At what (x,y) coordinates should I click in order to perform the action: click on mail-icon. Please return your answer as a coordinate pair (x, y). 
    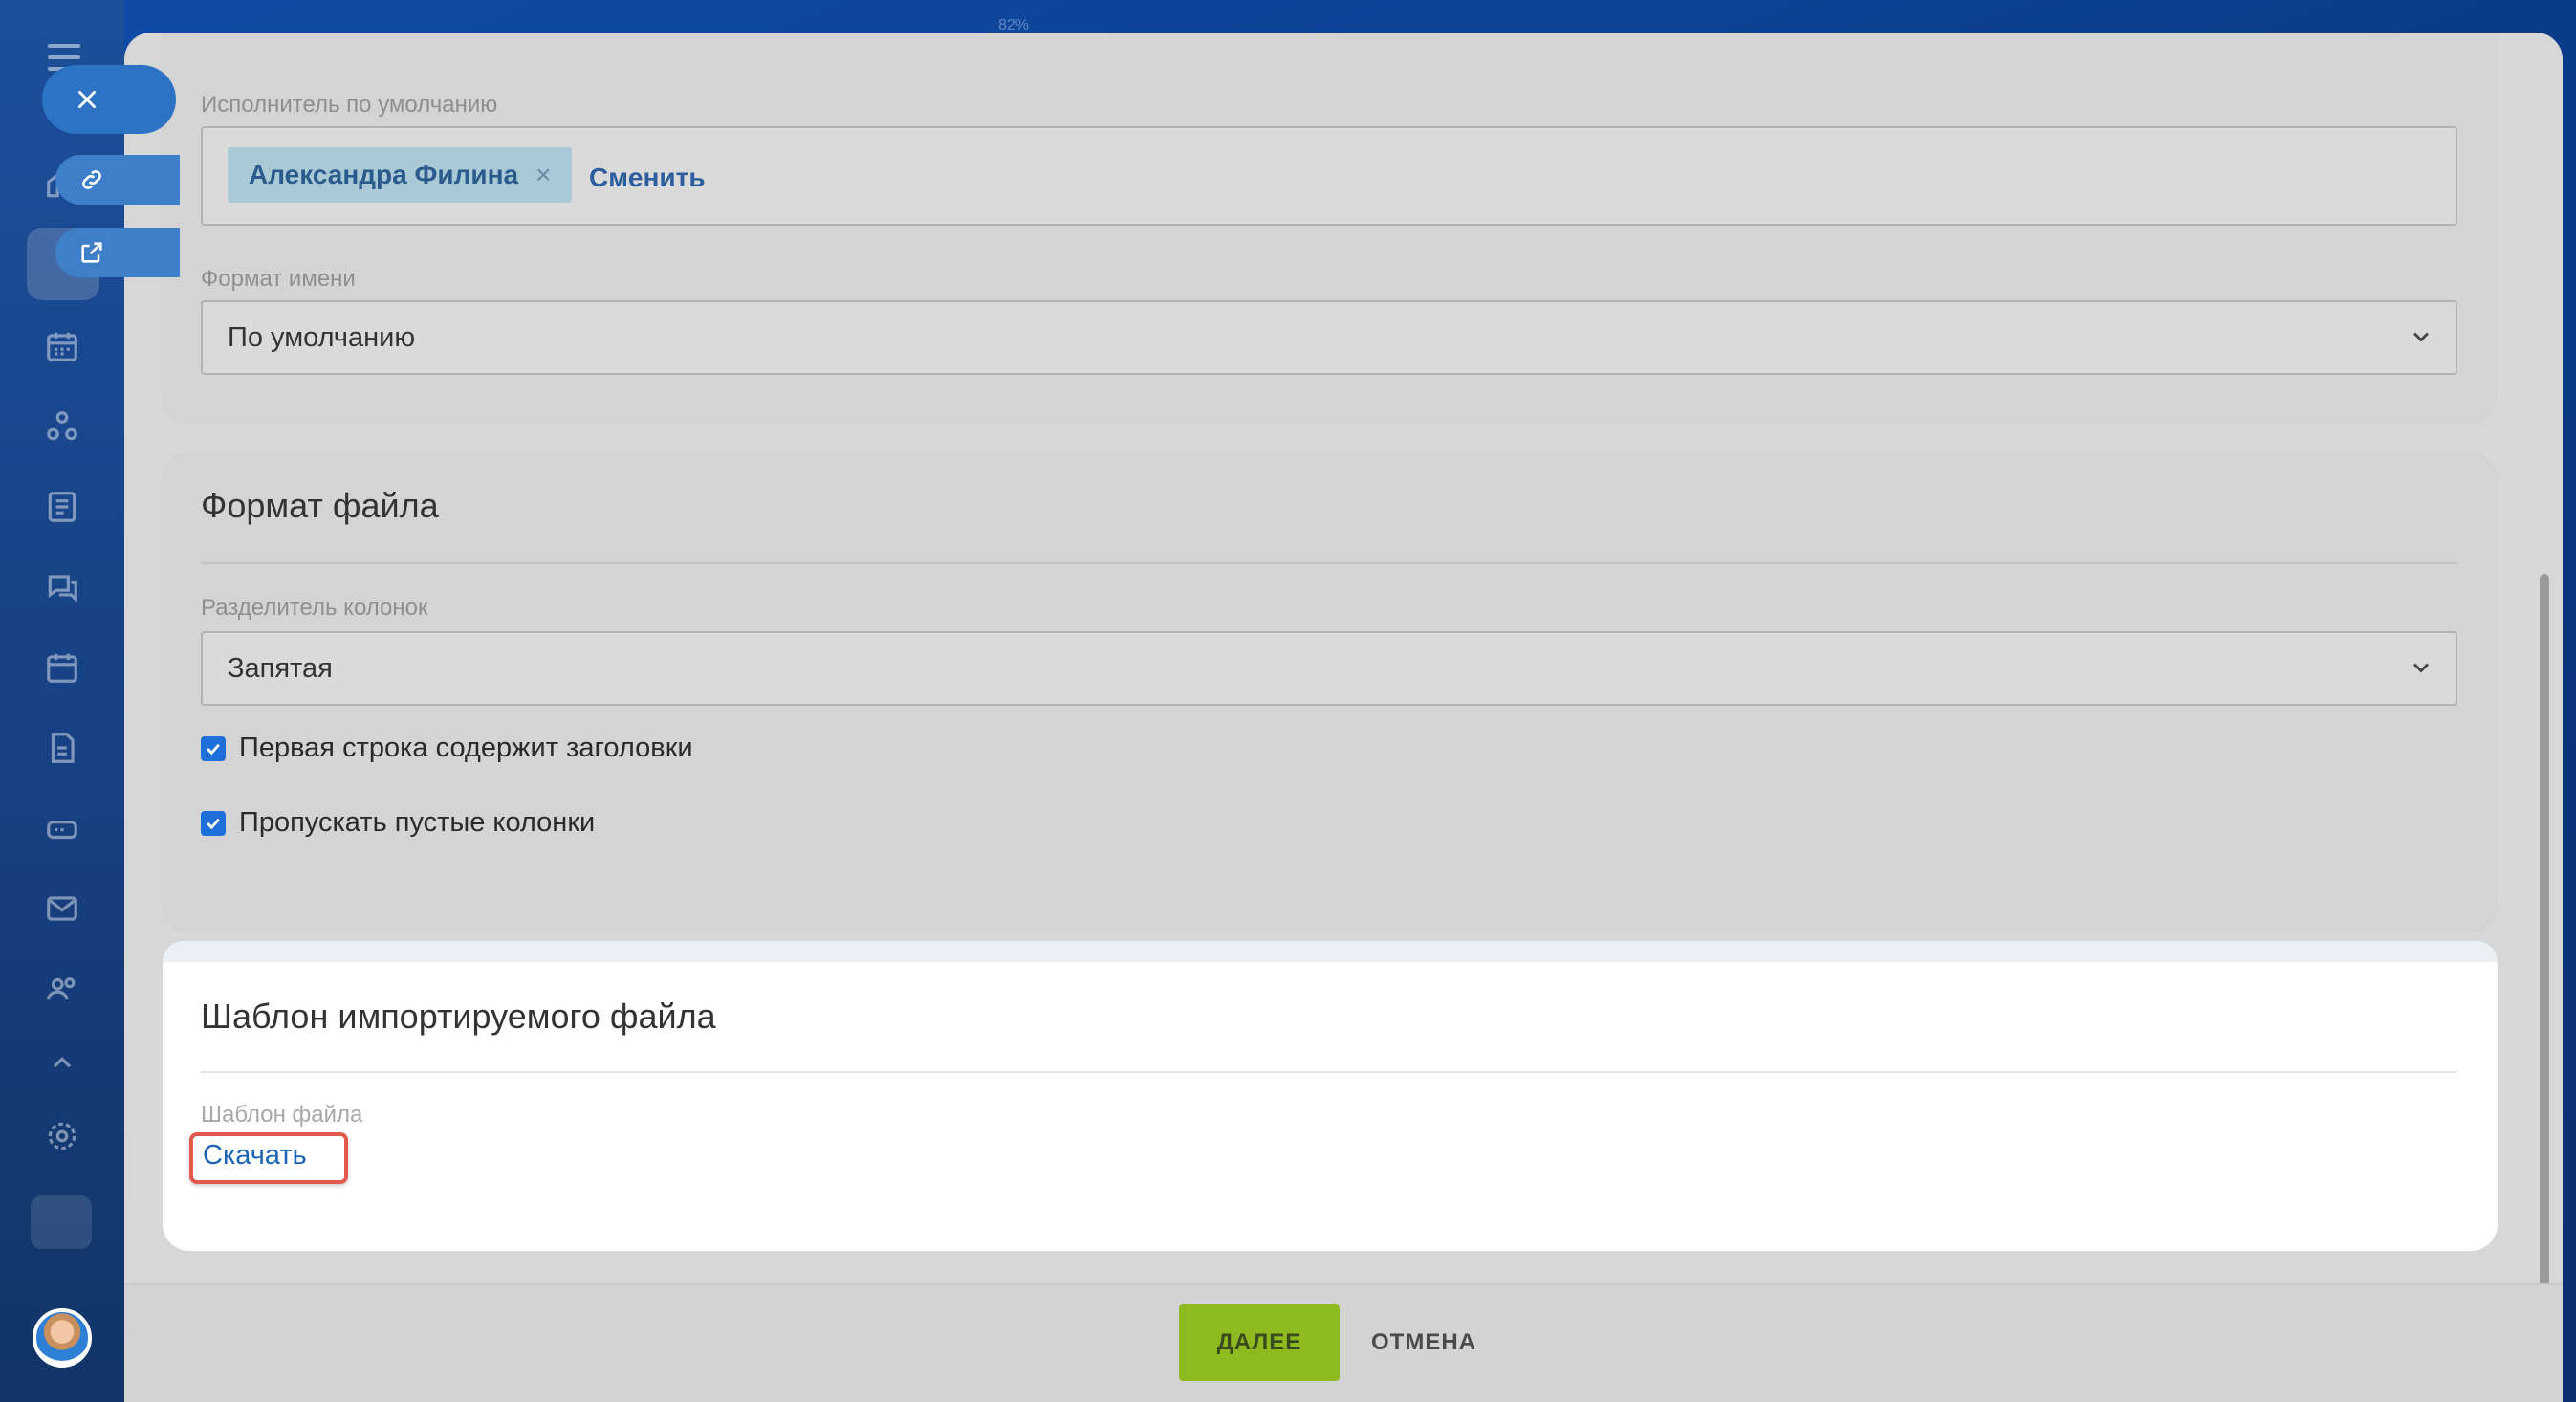
    Looking at the image, I should click on (62, 909).